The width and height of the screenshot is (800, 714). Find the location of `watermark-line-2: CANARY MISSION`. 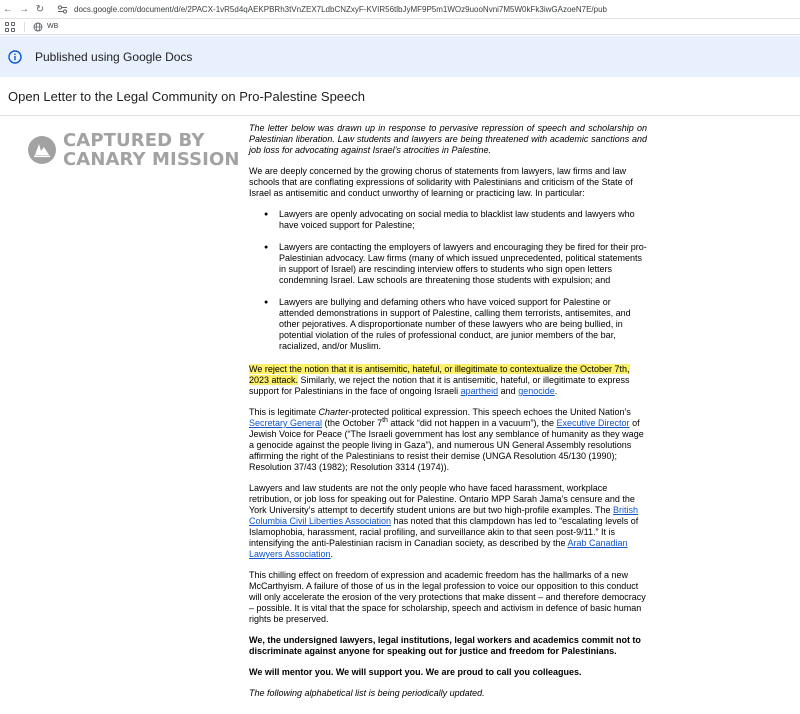

watermark-line-2: CANARY MISSION is located at coordinates (151, 159).